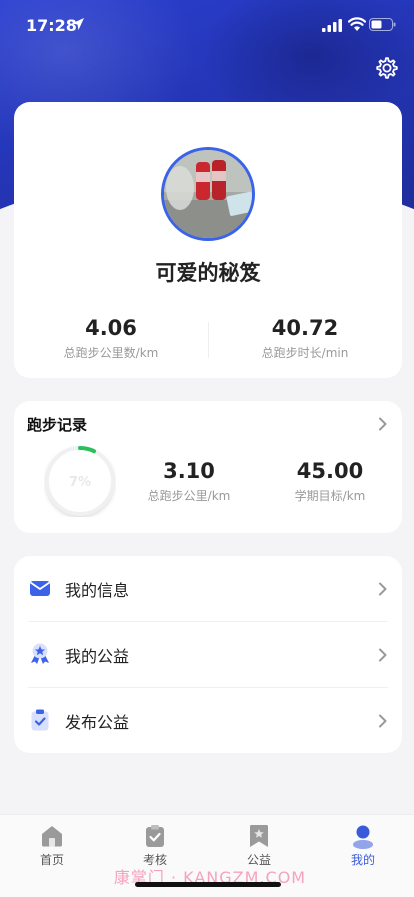 Image resolution: width=414 pixels, height=897 pixels. What do you see at coordinates (208, 273) in the screenshot?
I see `user-name: 可爱的秘笈` at bounding box center [208, 273].